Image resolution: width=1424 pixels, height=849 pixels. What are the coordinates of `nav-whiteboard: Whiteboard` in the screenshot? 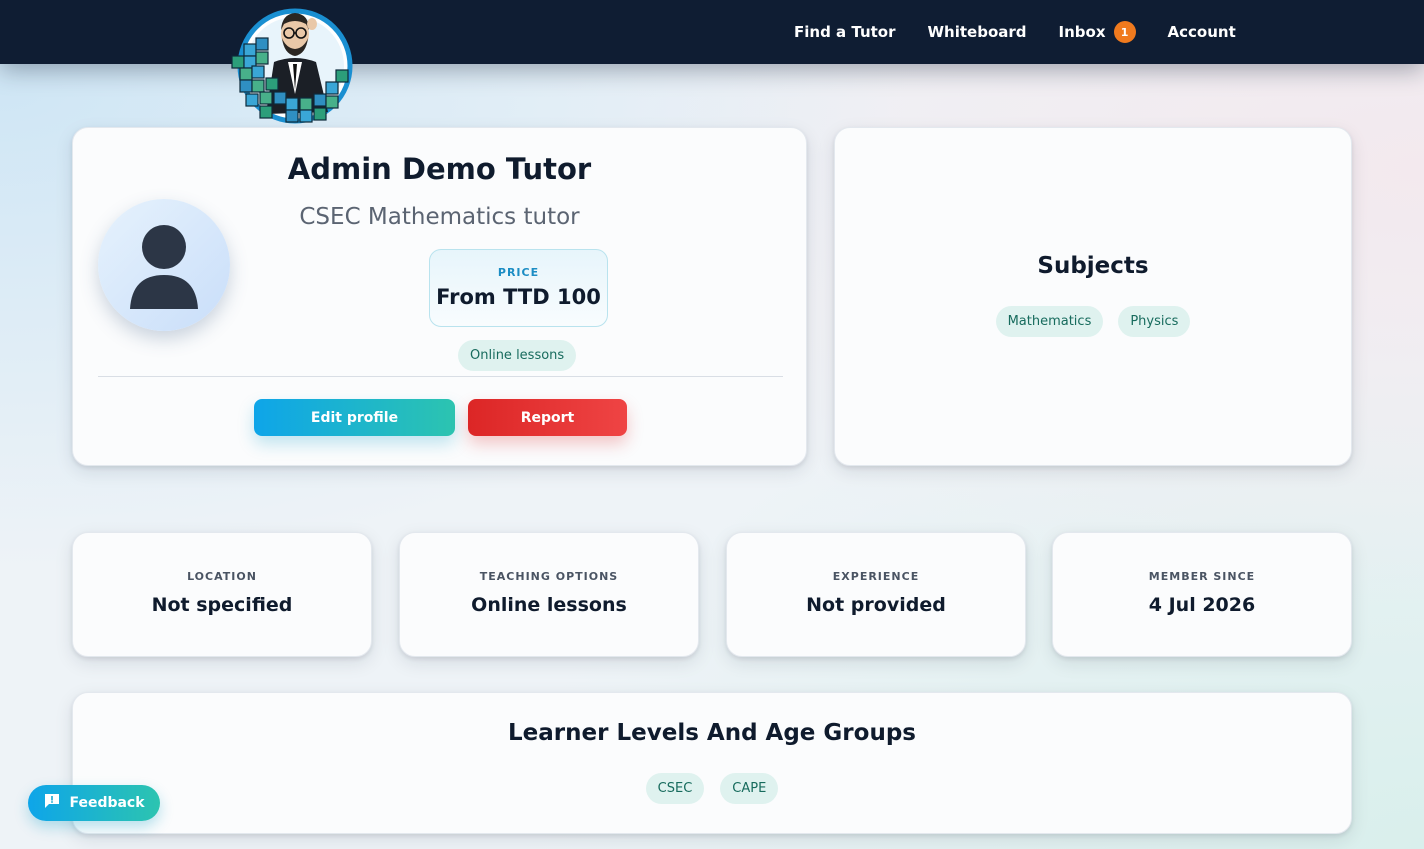 It's located at (977, 32).